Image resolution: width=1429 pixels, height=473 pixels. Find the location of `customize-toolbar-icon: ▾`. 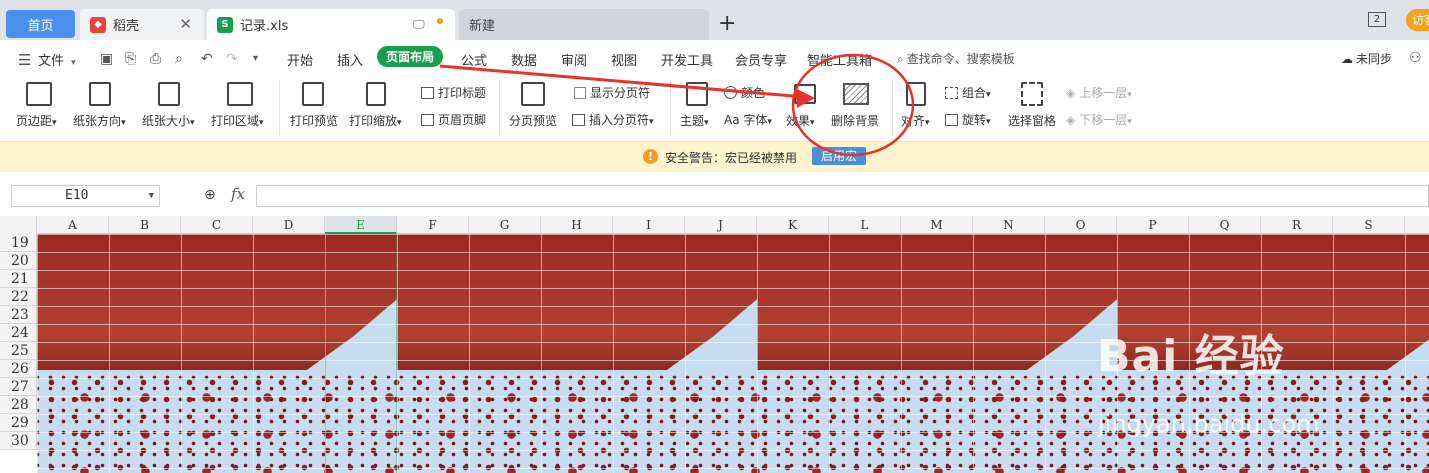

customize-toolbar-icon: ▾ is located at coordinates (255, 58).